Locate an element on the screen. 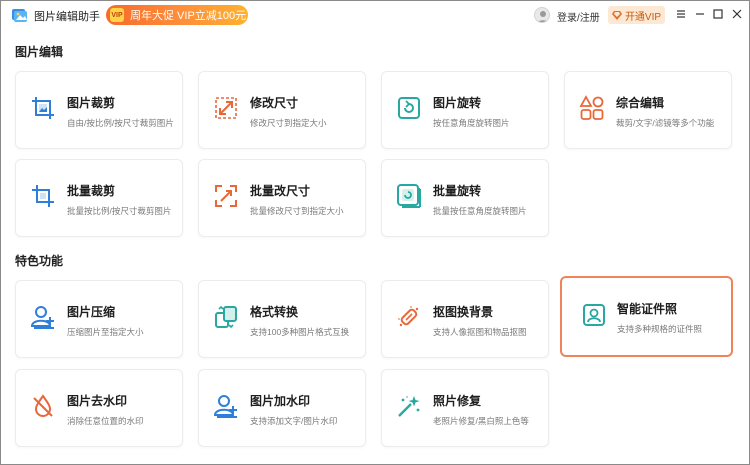 Image resolution: width=750 pixels, height=465 pixels. card-desc: 批量按任意角度旋转图片 is located at coordinates (480, 211).